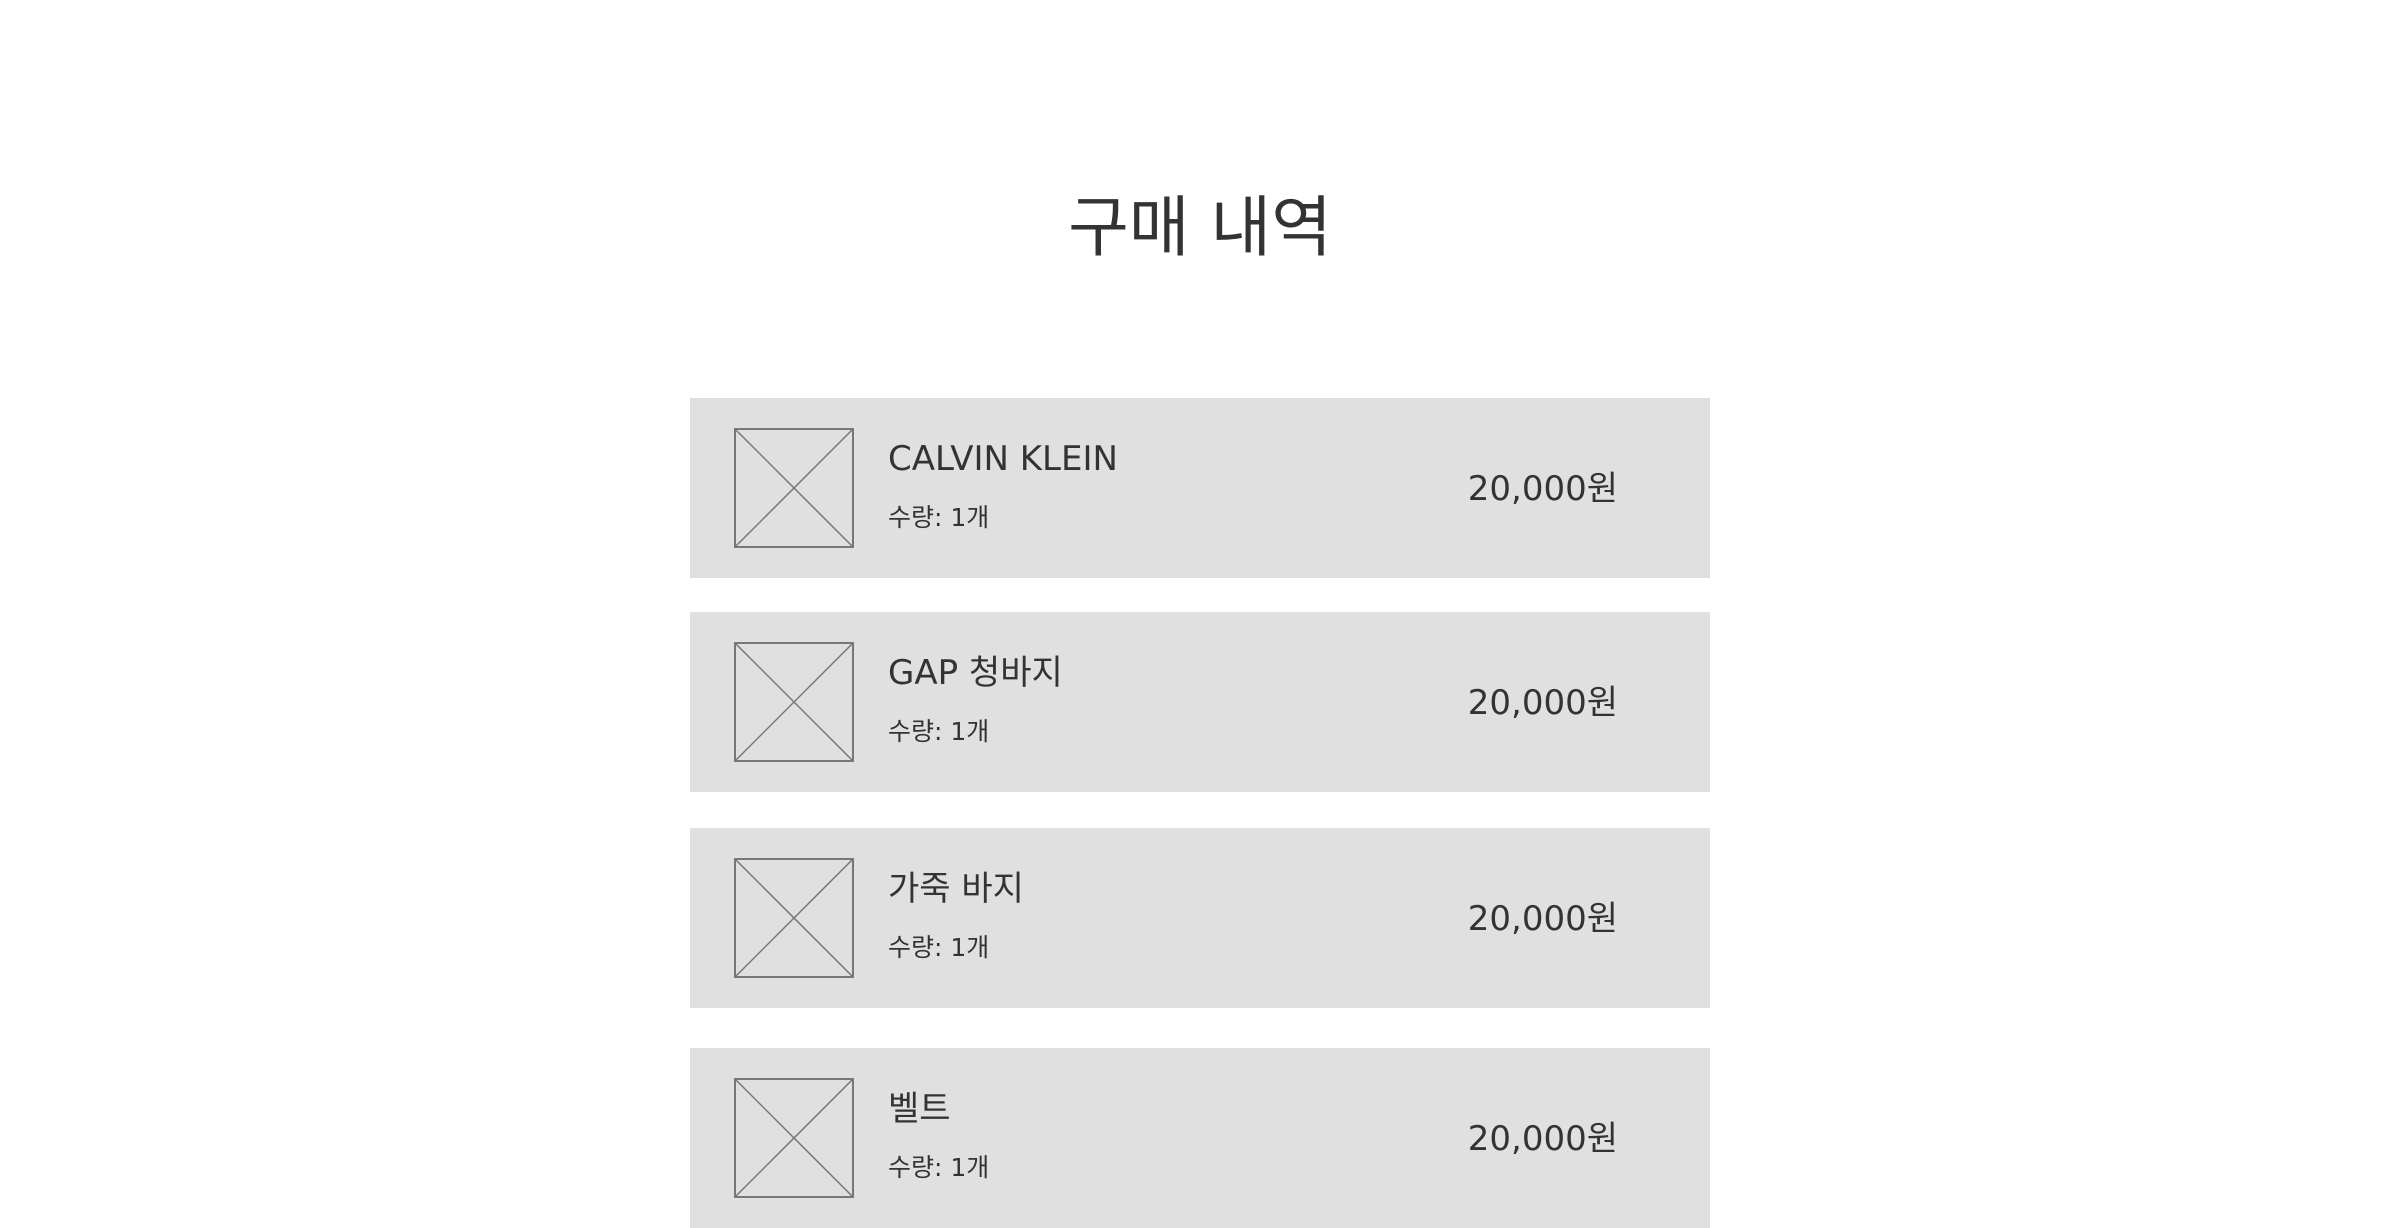  Describe the element at coordinates (975, 673) in the screenshot. I see `product-name: GAP 청바지` at that location.